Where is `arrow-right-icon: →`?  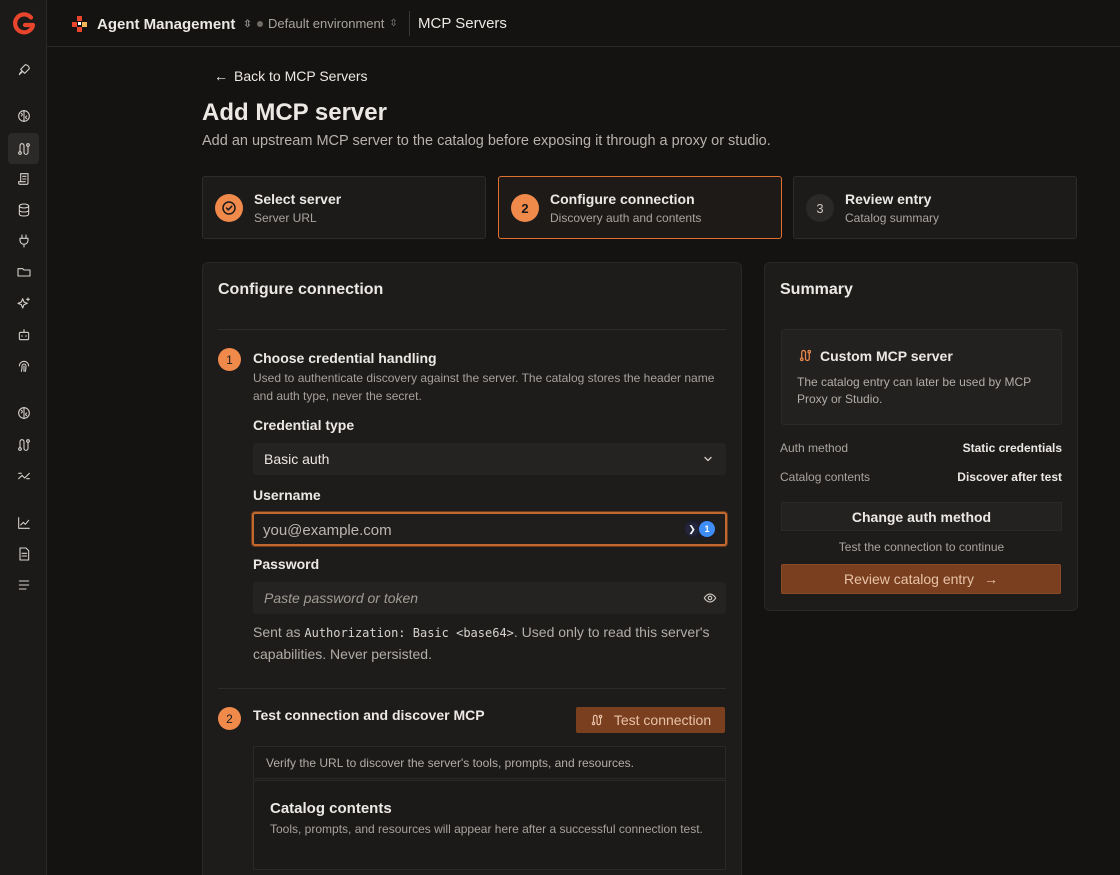
arrow-right-icon: → is located at coordinates (990, 579).